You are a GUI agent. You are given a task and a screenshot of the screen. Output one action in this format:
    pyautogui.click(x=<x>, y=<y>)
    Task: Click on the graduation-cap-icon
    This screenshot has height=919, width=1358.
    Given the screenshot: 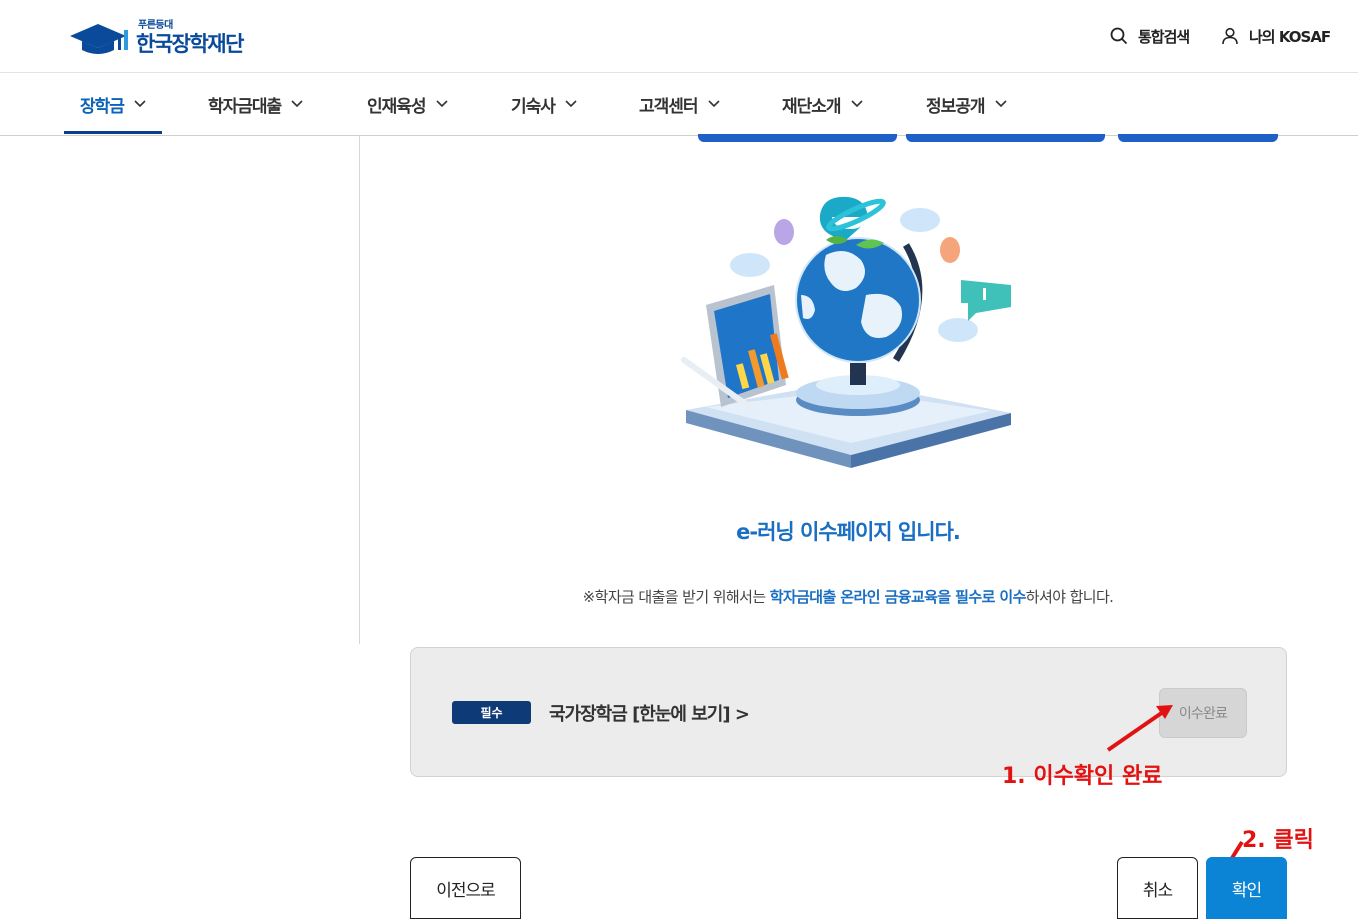 What is the action you would take?
    pyautogui.click(x=99, y=39)
    